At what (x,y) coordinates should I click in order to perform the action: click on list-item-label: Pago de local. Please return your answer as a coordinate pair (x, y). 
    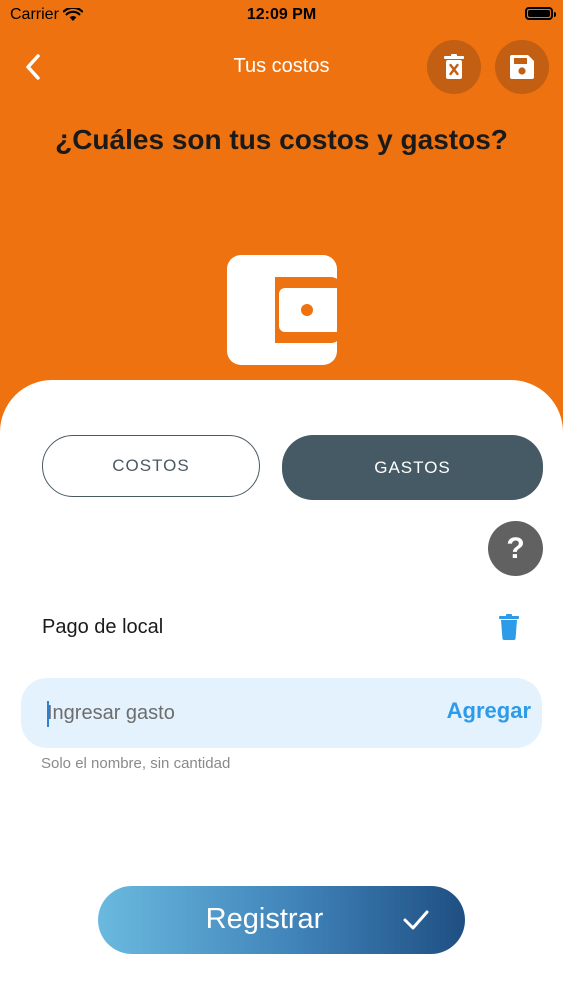
    Looking at the image, I should click on (103, 627).